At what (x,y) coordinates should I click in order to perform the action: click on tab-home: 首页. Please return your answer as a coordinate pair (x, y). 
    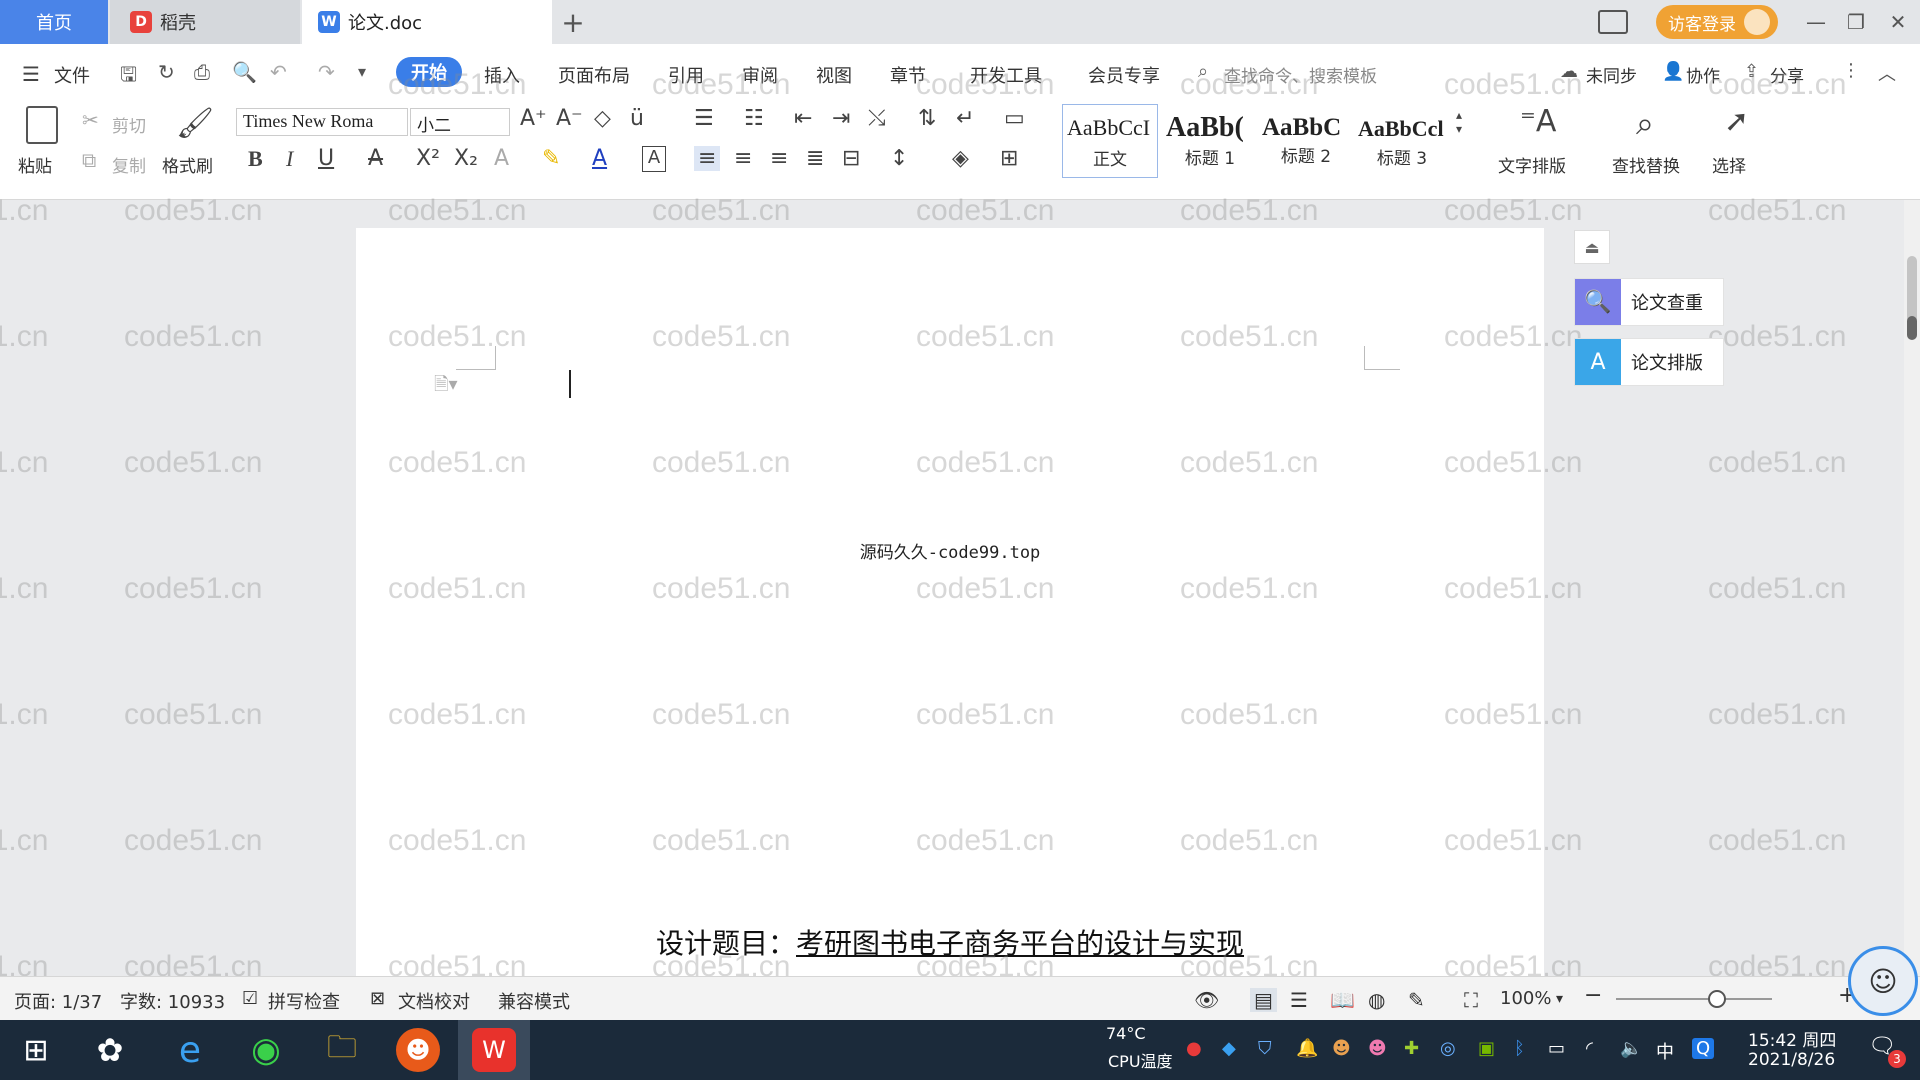
    Looking at the image, I should click on (54, 22).